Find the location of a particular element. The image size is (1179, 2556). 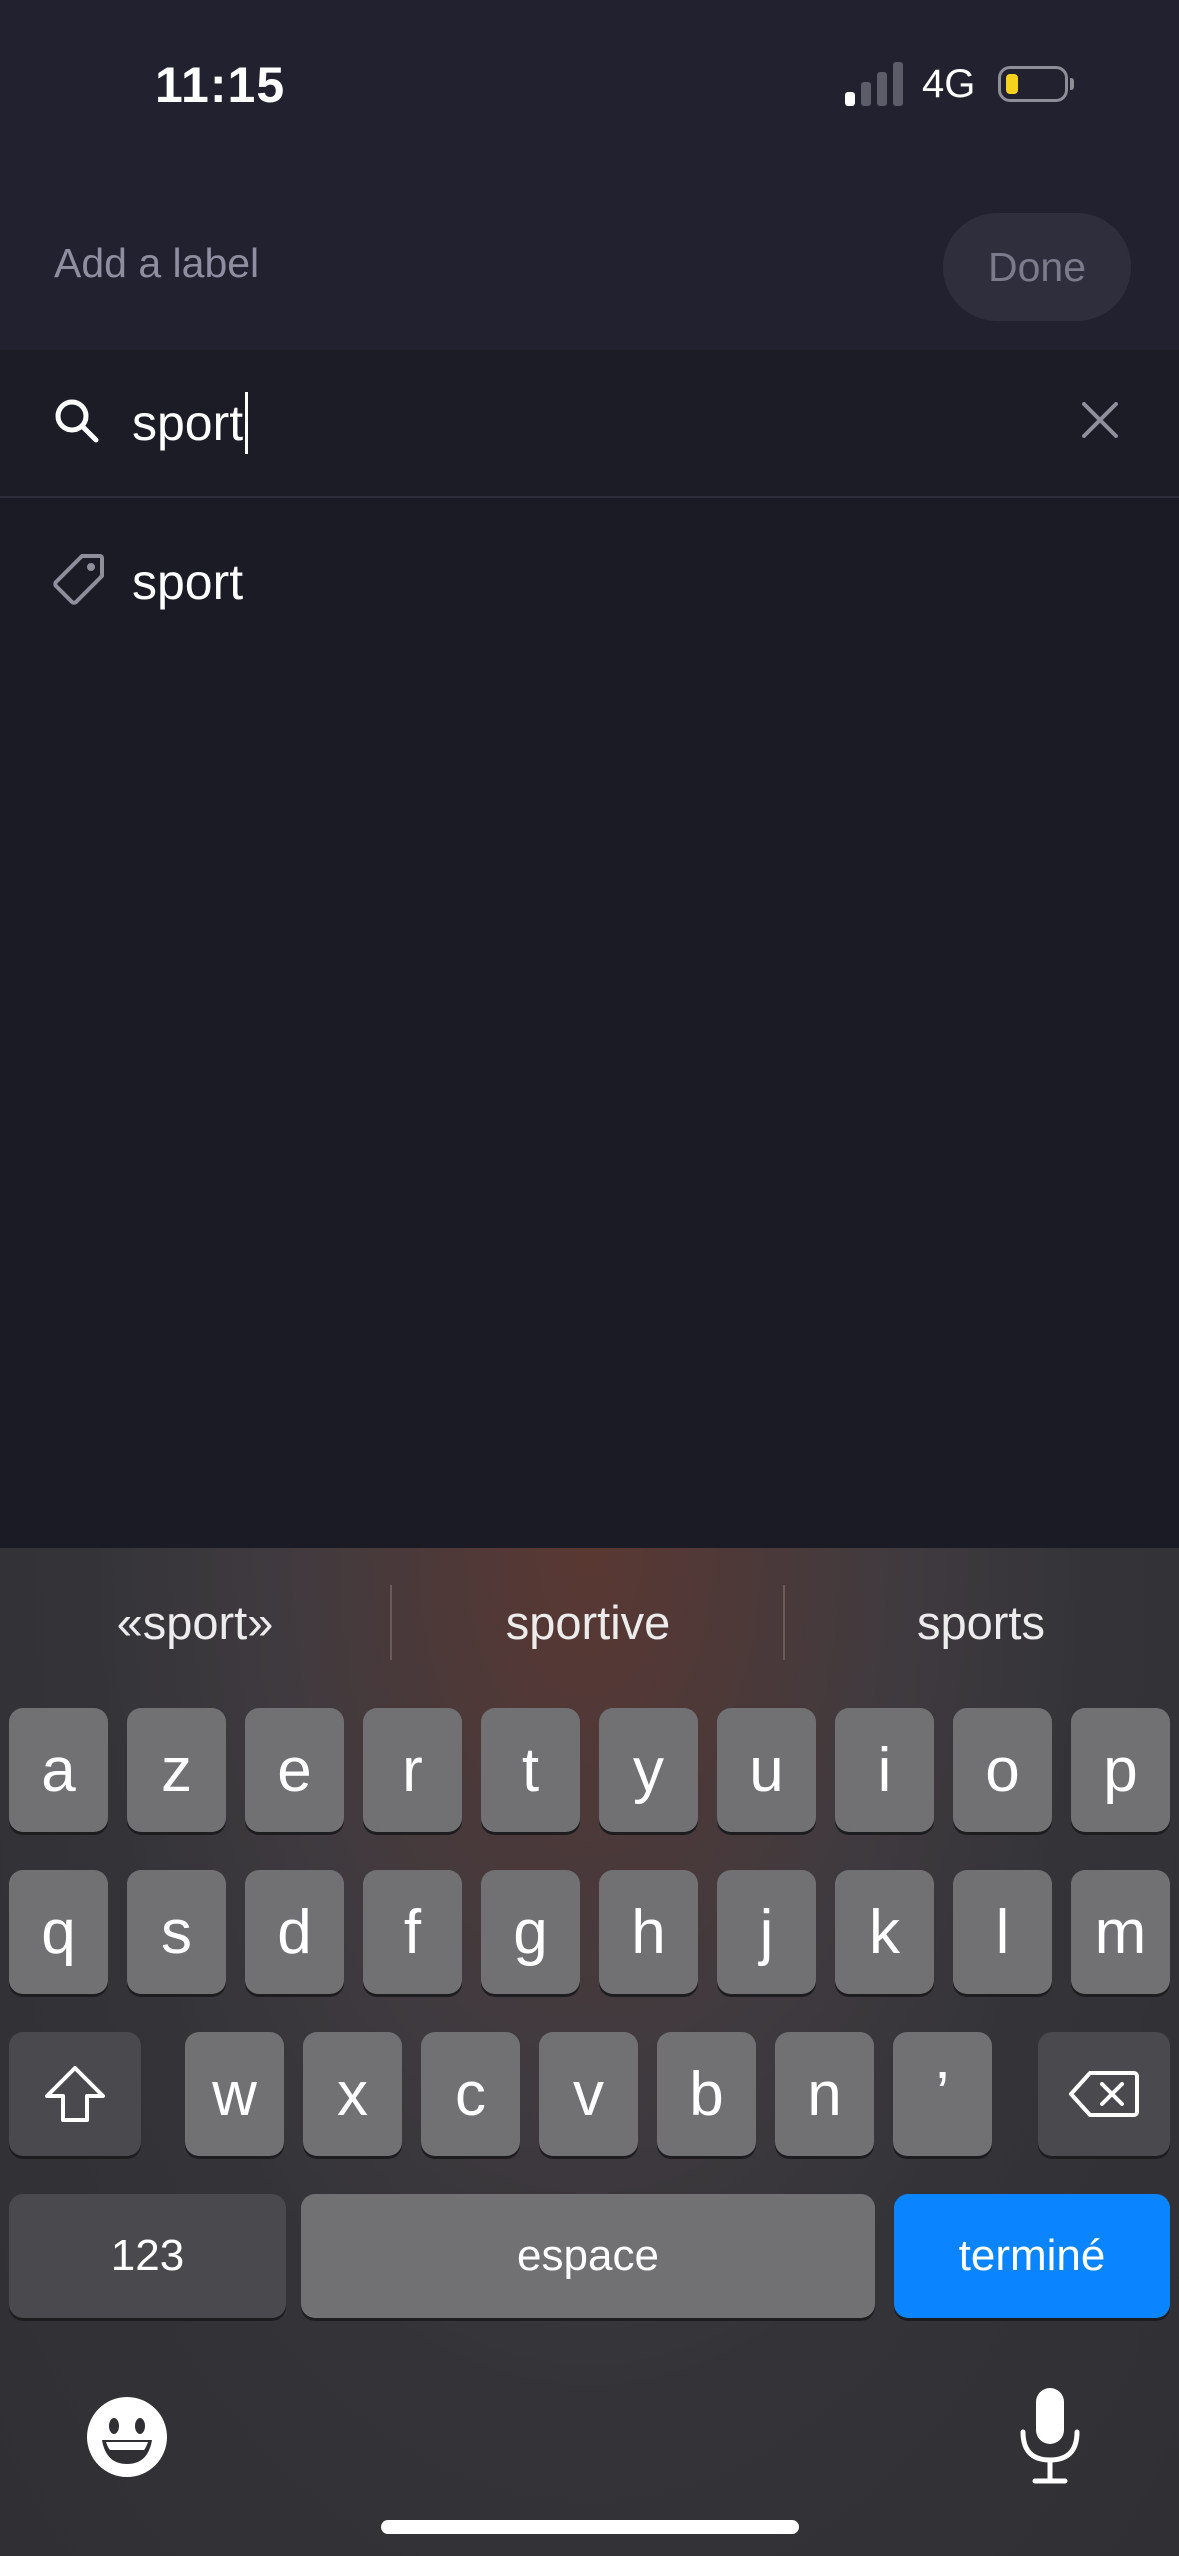

key-i: i is located at coordinates (884, 1770).